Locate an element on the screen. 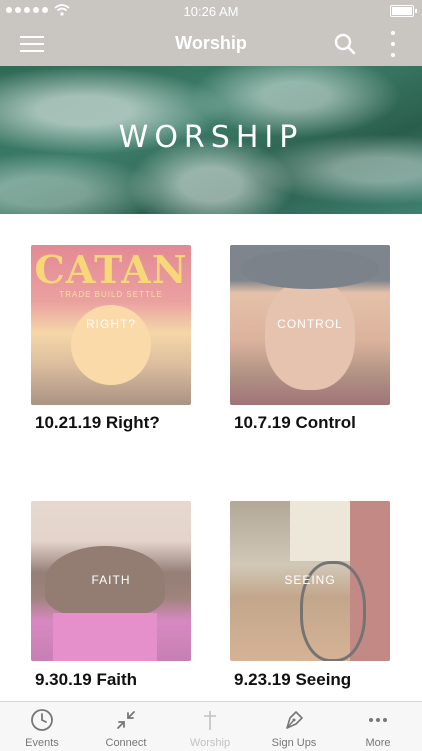  sermon-title: 10.7.19 Control is located at coordinates (295, 423).